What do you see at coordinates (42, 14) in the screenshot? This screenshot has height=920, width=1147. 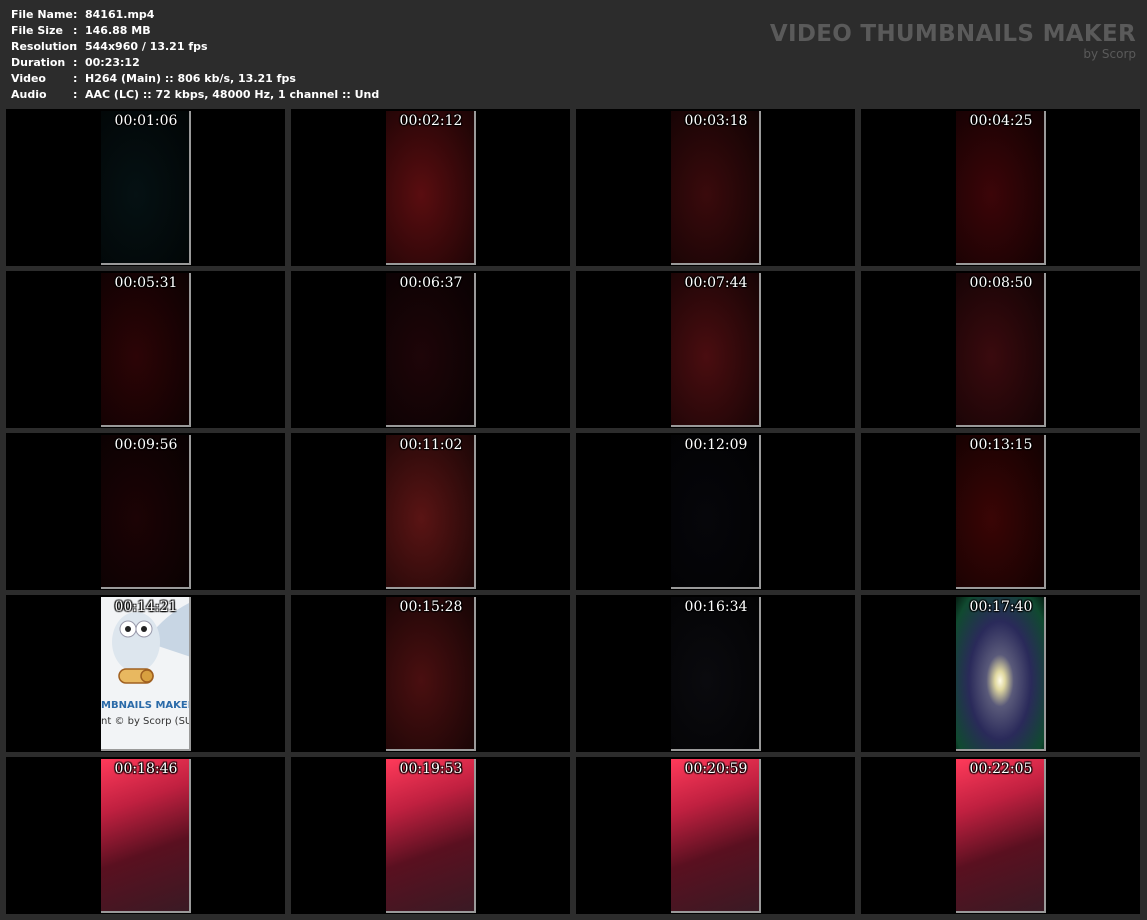 I see `info-label: File Name` at bounding box center [42, 14].